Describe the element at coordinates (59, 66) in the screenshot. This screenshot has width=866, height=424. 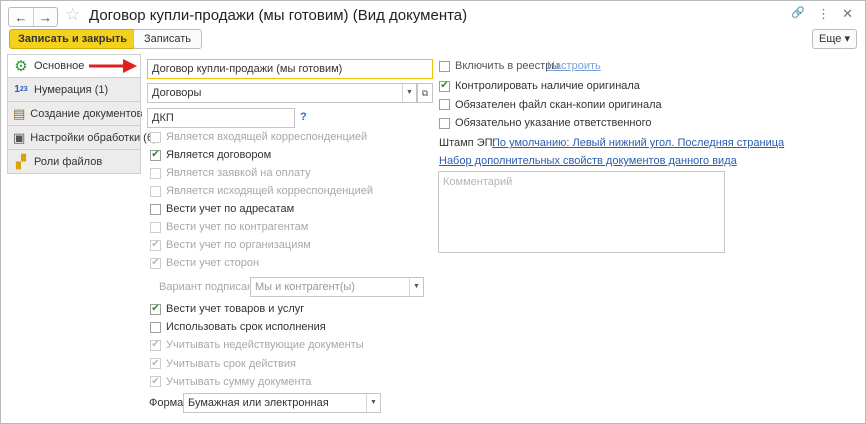
I see `tab-label: Основное` at that location.